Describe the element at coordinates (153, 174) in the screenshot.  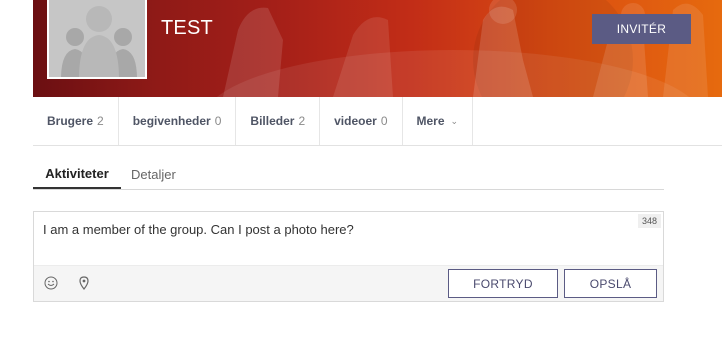
I see `tab-details: Detaljer` at that location.